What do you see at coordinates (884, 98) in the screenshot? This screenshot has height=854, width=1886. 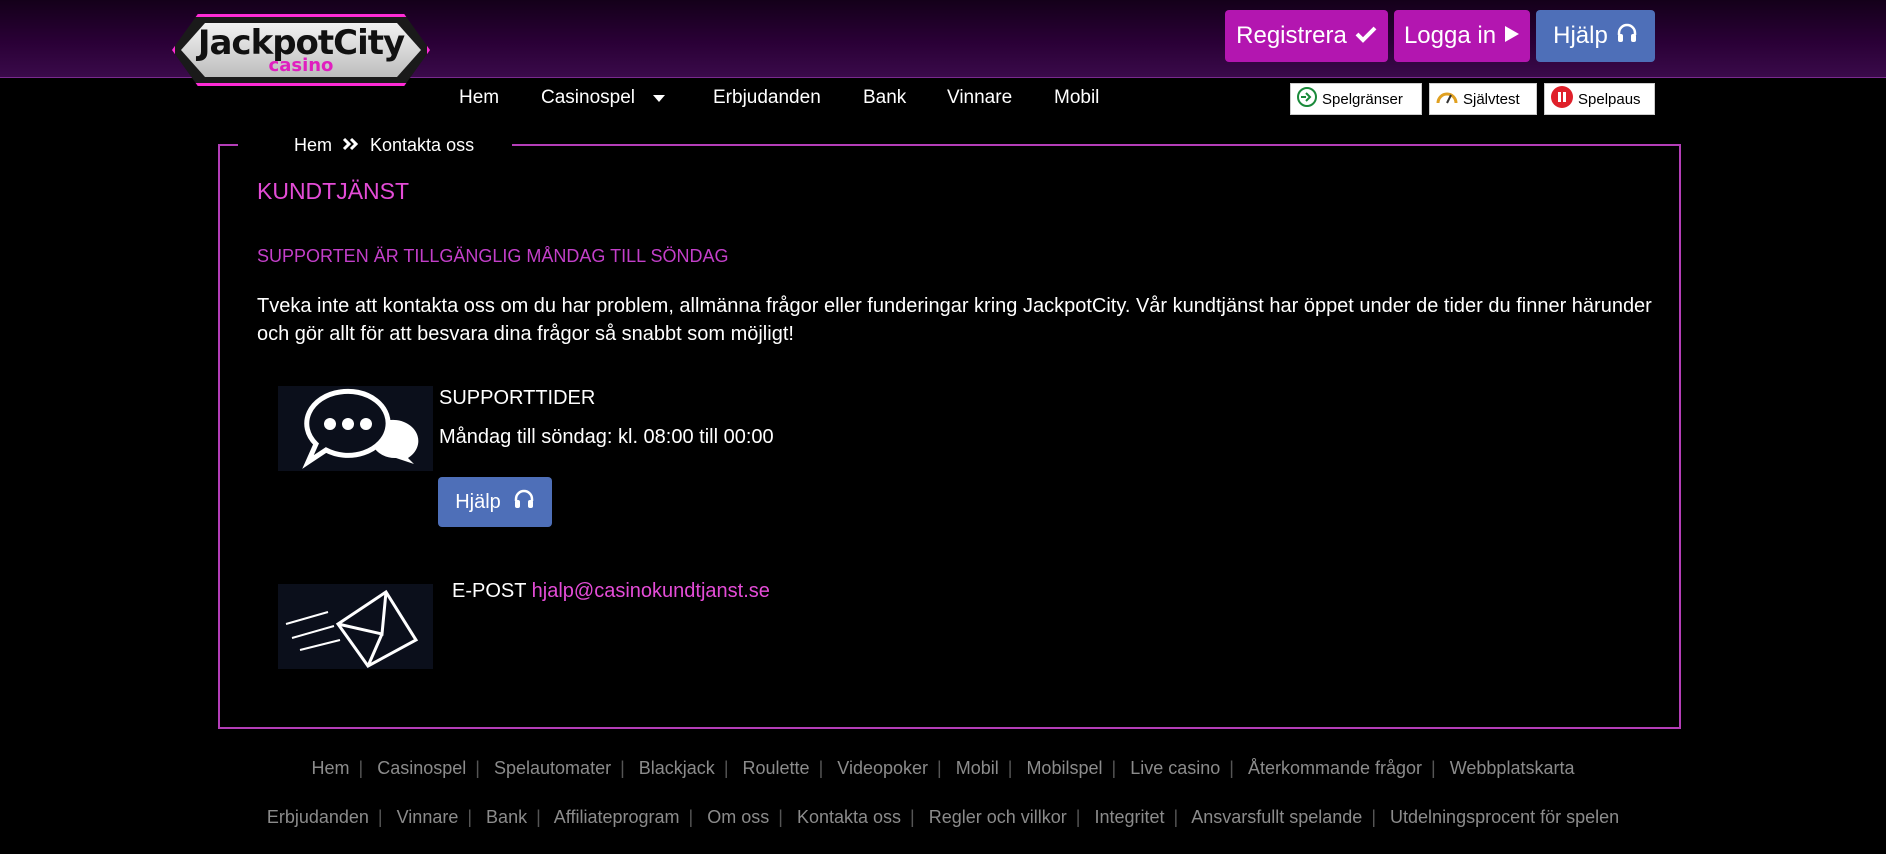 I see `nav-item-bank: Bank` at bounding box center [884, 98].